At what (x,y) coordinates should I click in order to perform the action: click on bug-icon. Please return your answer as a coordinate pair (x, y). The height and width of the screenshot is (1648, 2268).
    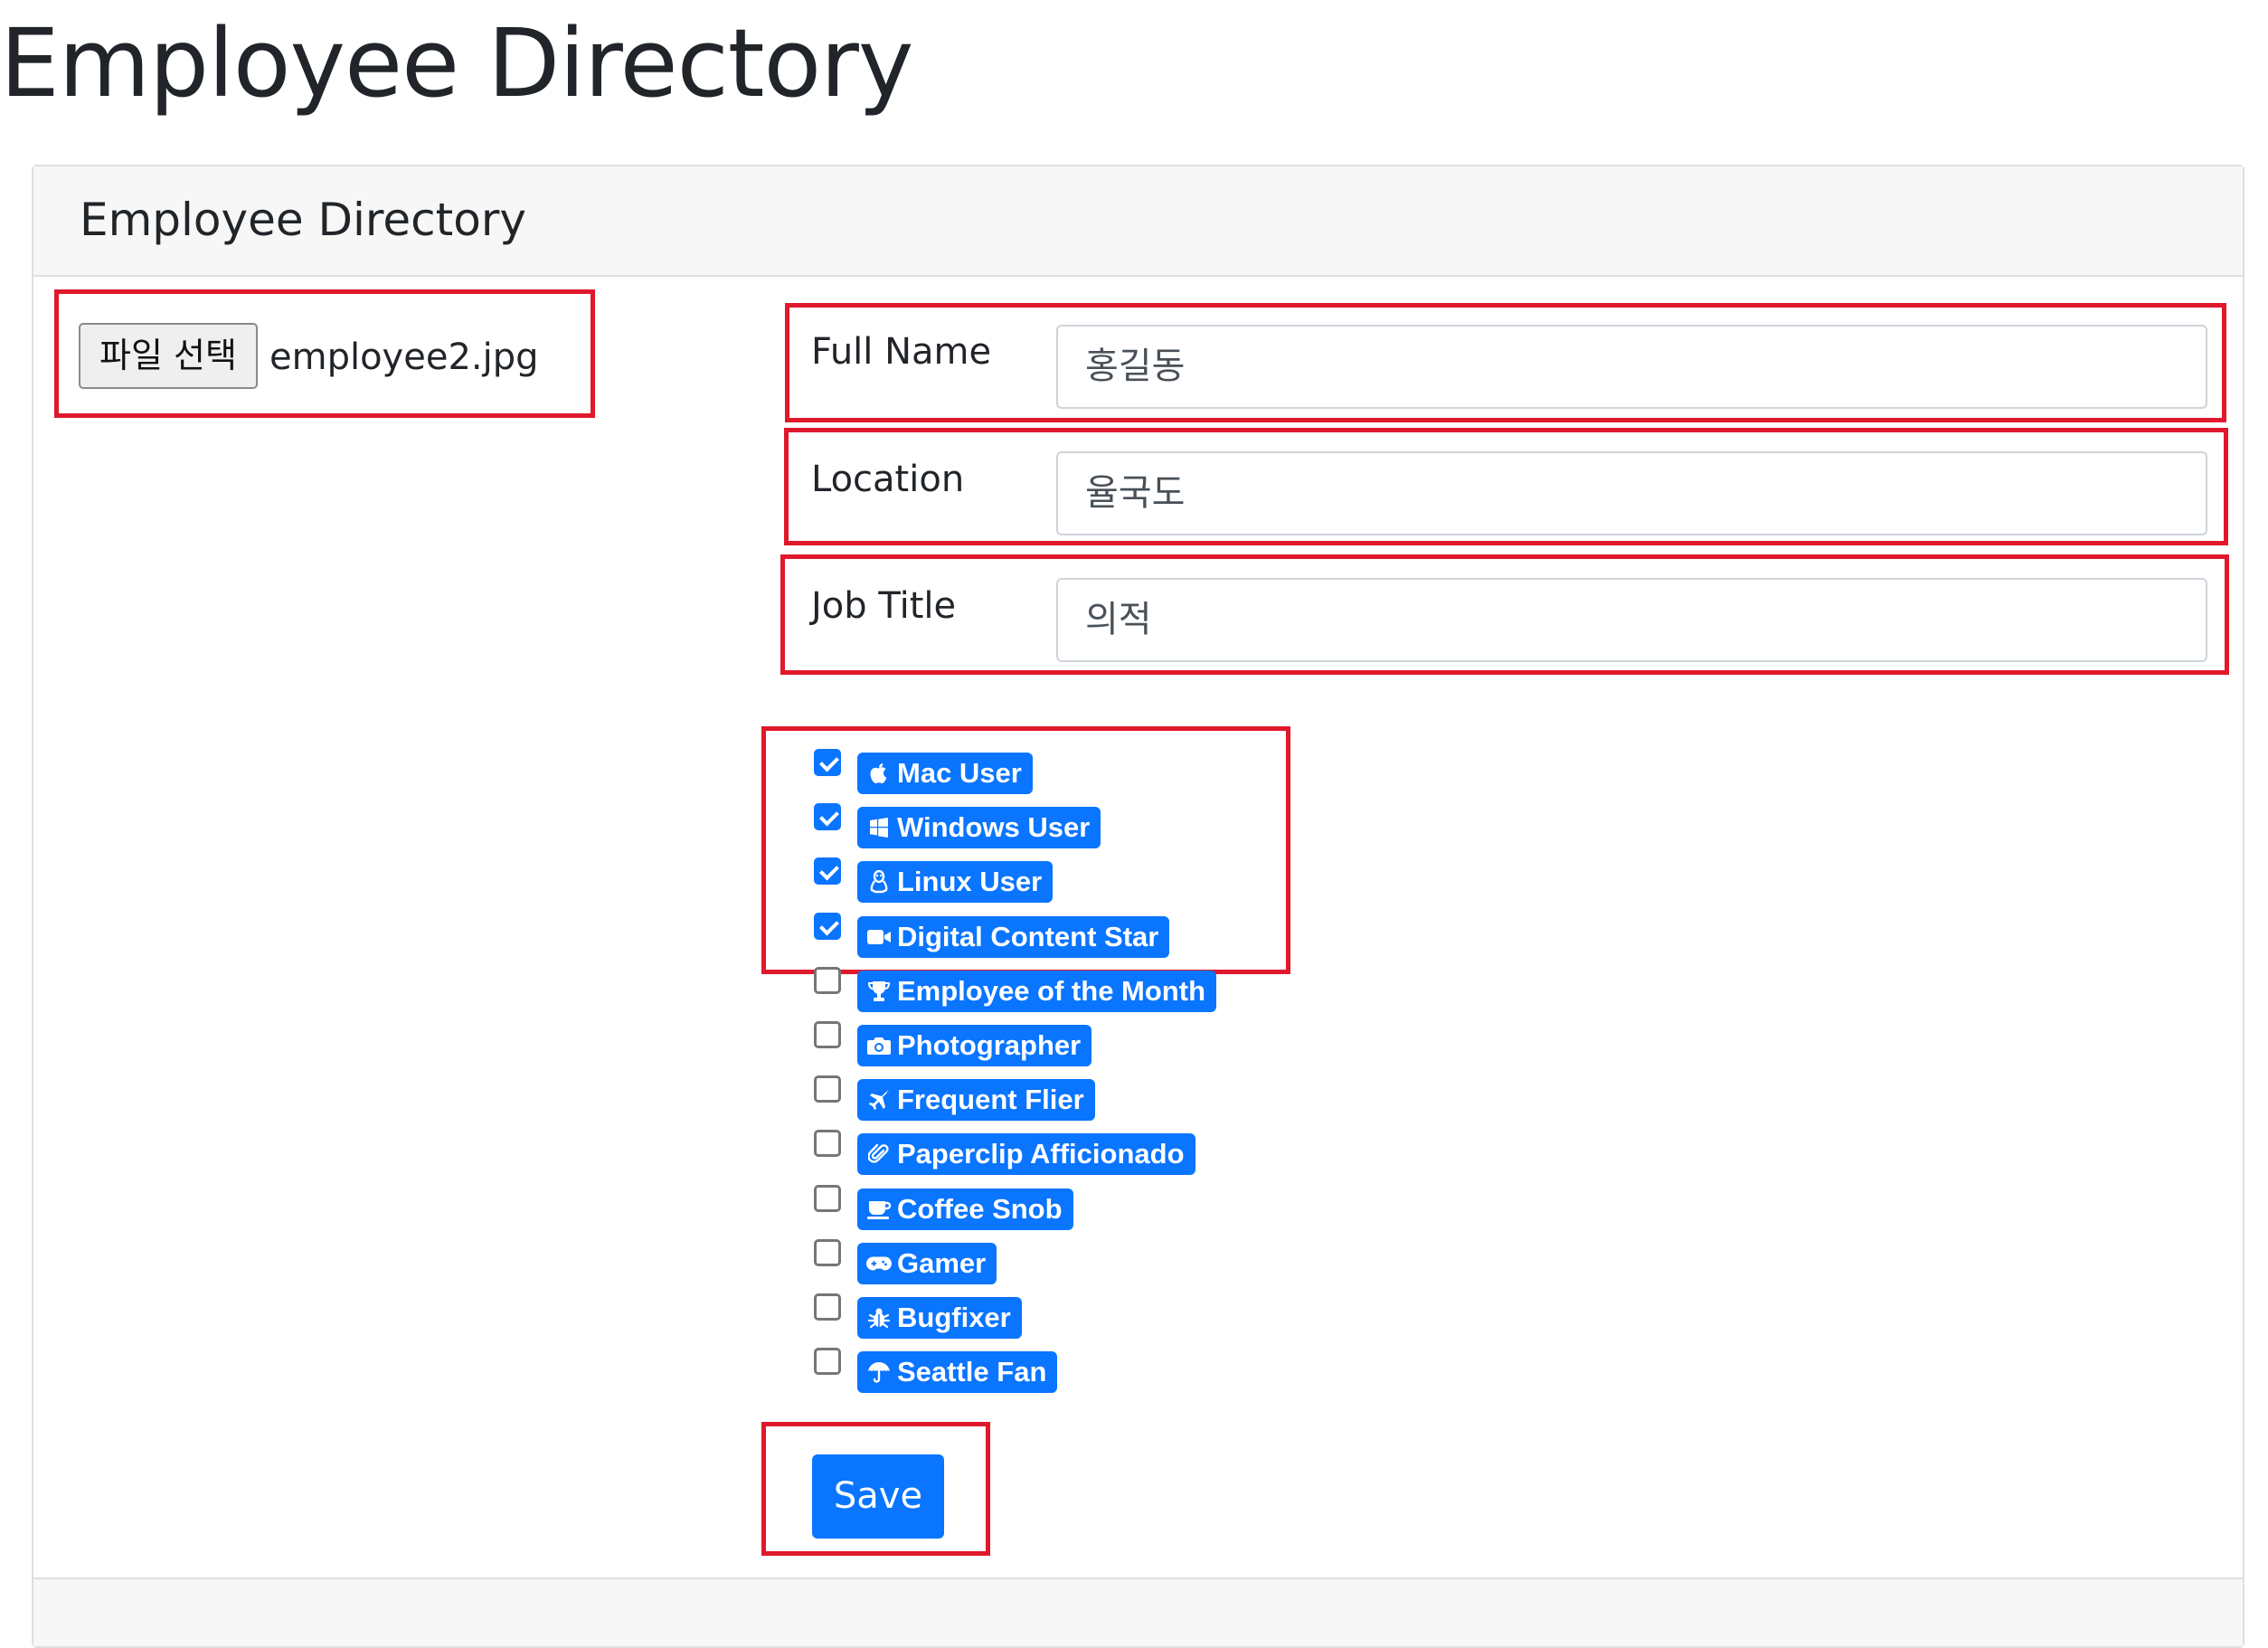
    Looking at the image, I should click on (879, 1318).